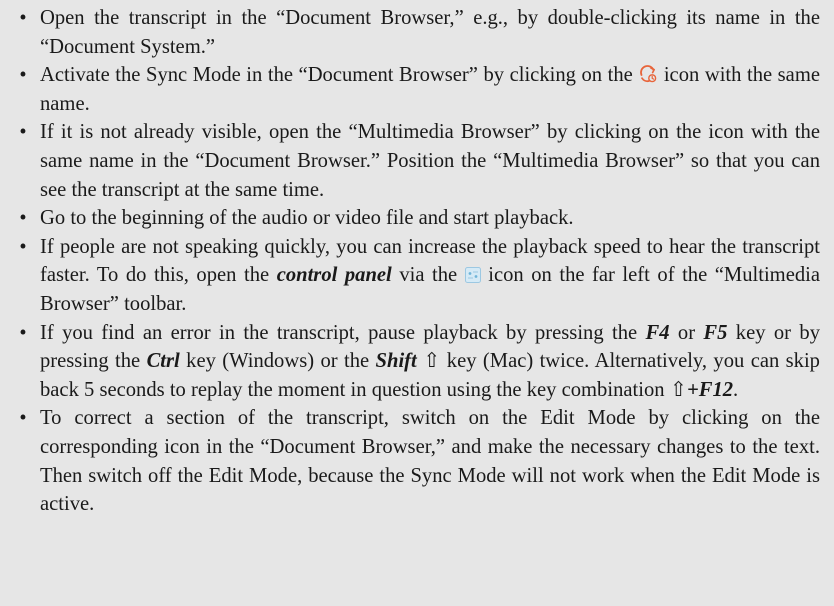  I want to click on sync-mode-icon, so click(648, 74).